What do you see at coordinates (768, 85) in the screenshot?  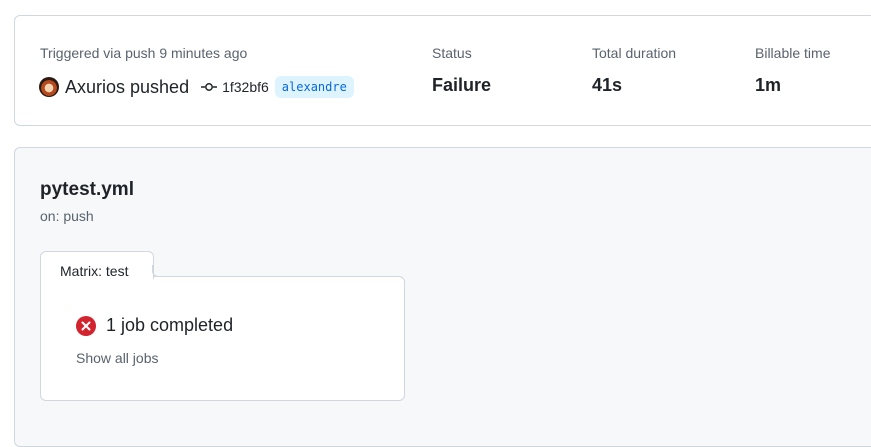 I see `billable-value: 1m` at bounding box center [768, 85].